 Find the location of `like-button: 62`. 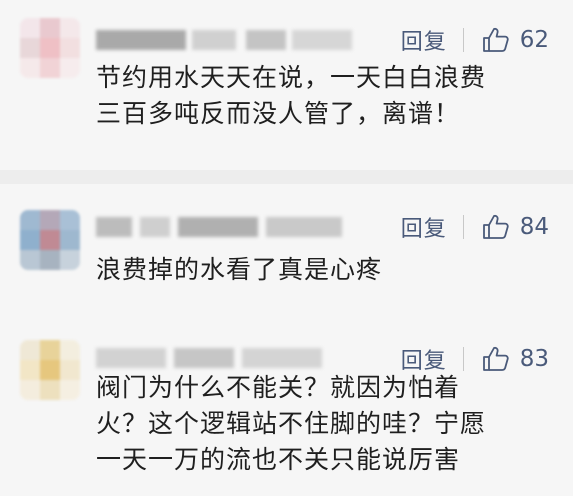

like-button: 62 is located at coordinates (515, 40).